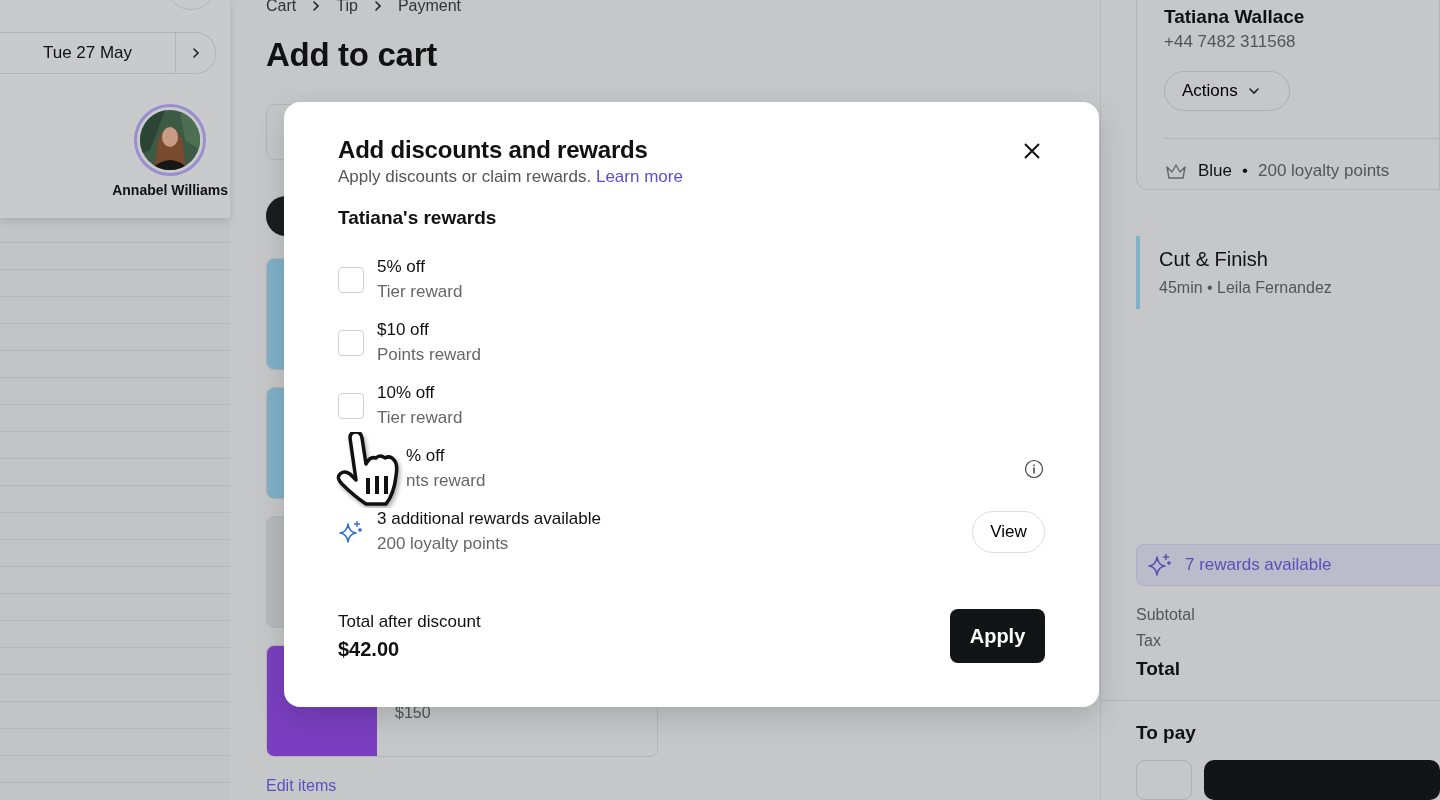  What do you see at coordinates (409, 621) in the screenshot?
I see `total-label: Total after discount` at bounding box center [409, 621].